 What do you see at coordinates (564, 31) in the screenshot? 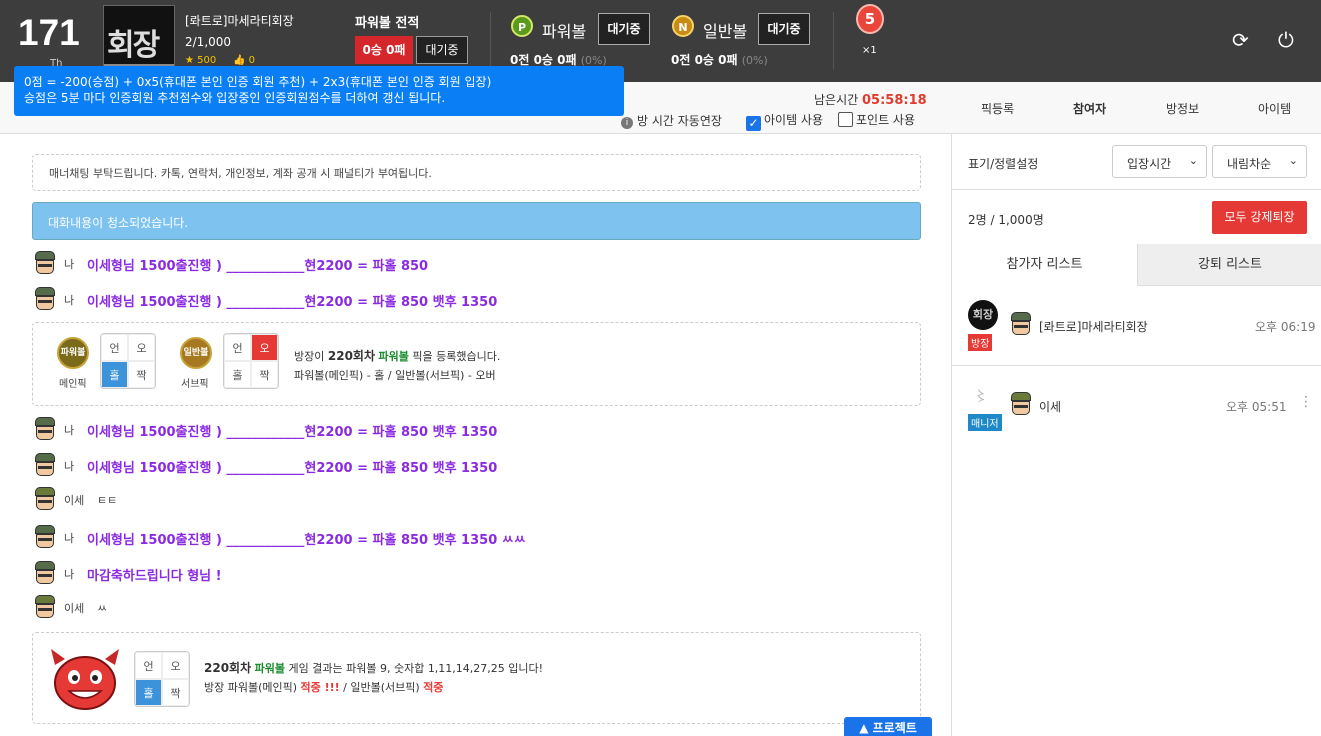
I see `powerball-name: 파워볼` at bounding box center [564, 31].